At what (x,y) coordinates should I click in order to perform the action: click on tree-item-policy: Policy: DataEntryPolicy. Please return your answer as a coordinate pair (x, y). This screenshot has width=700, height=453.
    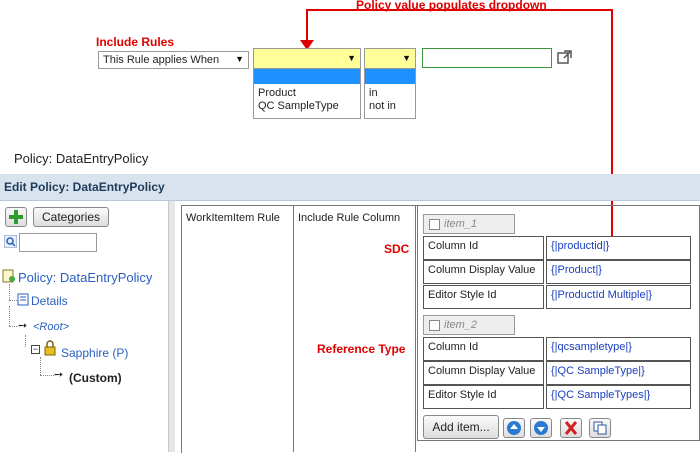
    Looking at the image, I should click on (85, 277).